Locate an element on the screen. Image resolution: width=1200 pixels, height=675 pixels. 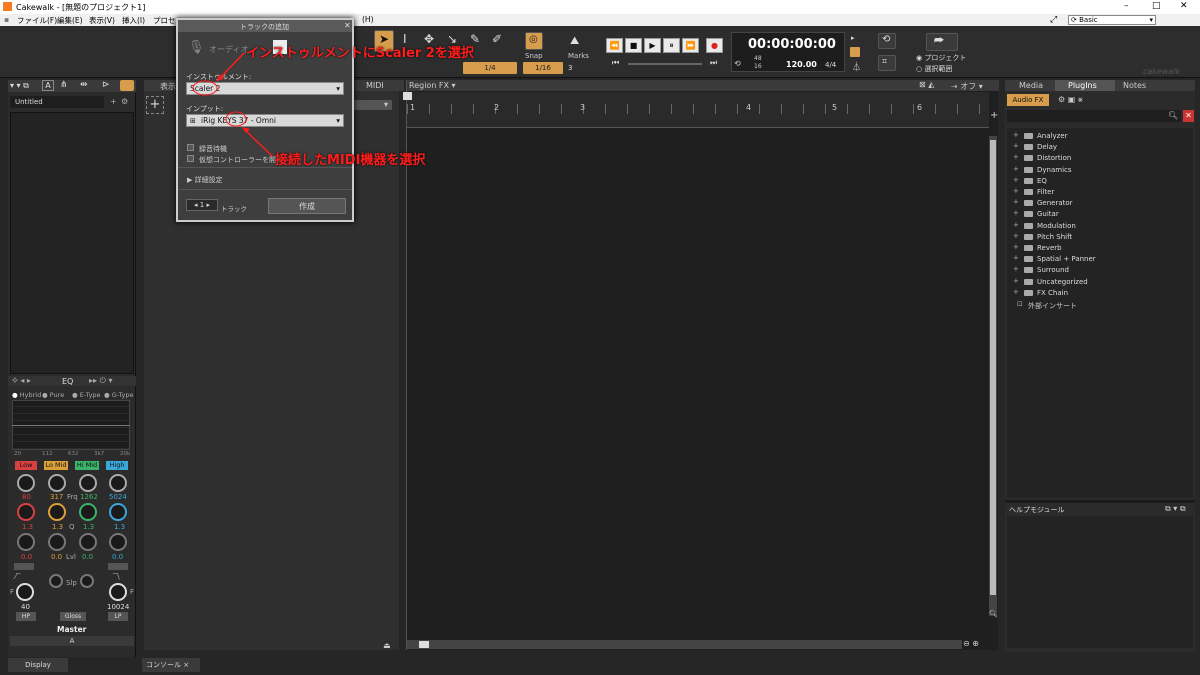
annotation-circle-input is located at coordinates (236, 119).